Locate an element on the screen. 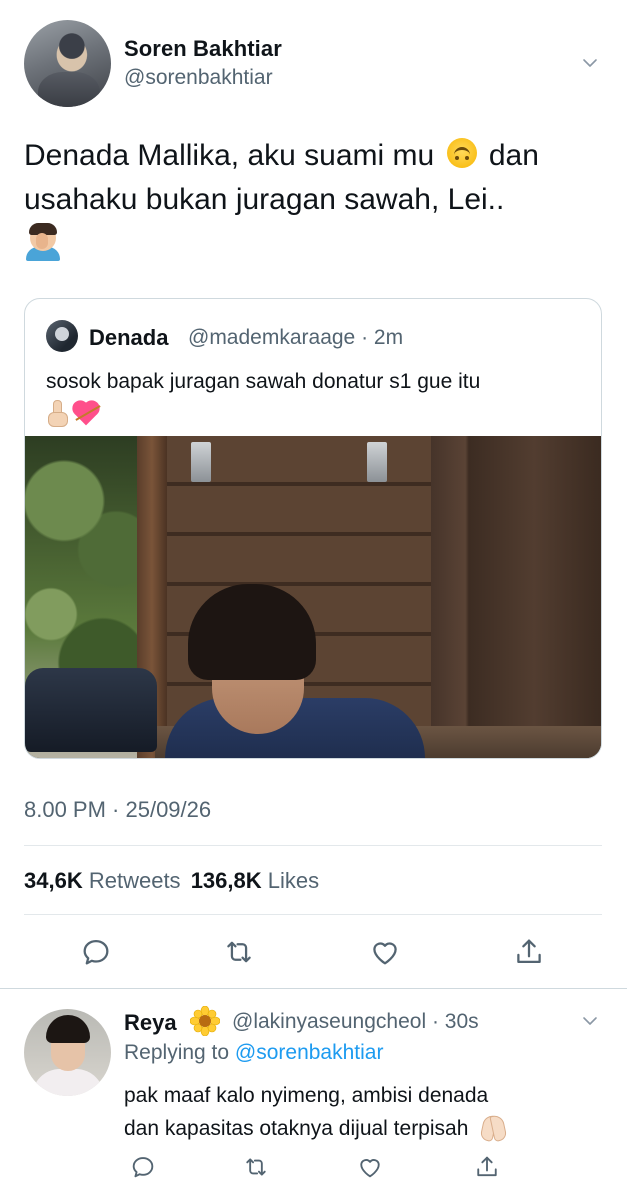  tweet-timestamp: 8.00 PM · 25/09/26 is located at coordinates (117, 810).